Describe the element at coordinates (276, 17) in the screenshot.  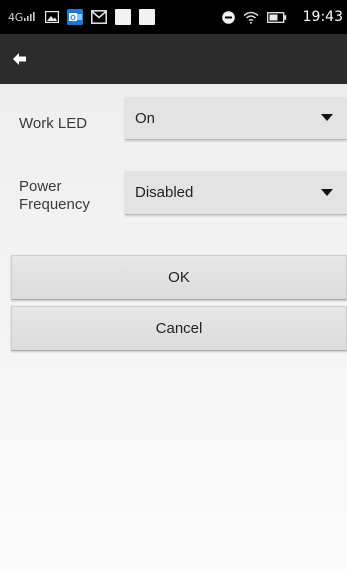
I see `battery-icon` at that location.